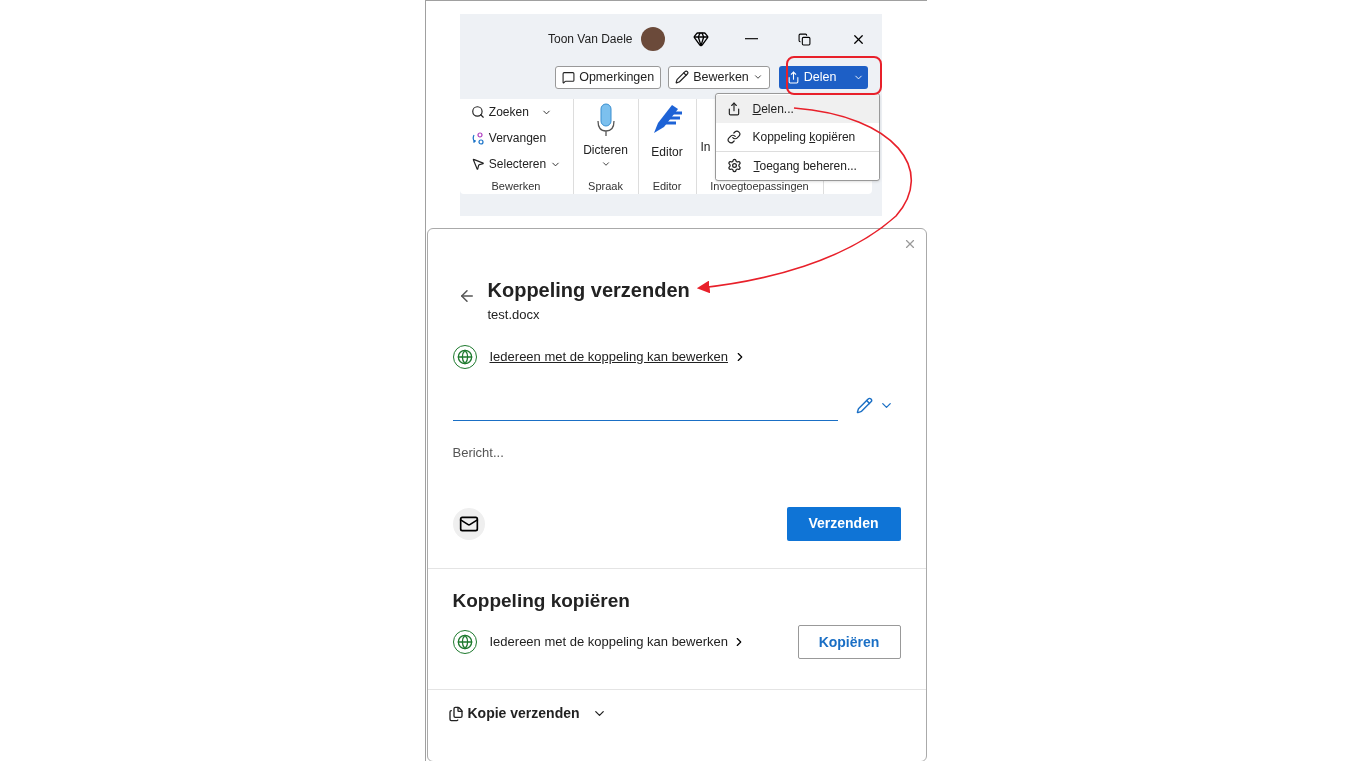 This screenshot has height=761, width=1353. I want to click on user-name: Toon Van Daele, so click(590, 39).